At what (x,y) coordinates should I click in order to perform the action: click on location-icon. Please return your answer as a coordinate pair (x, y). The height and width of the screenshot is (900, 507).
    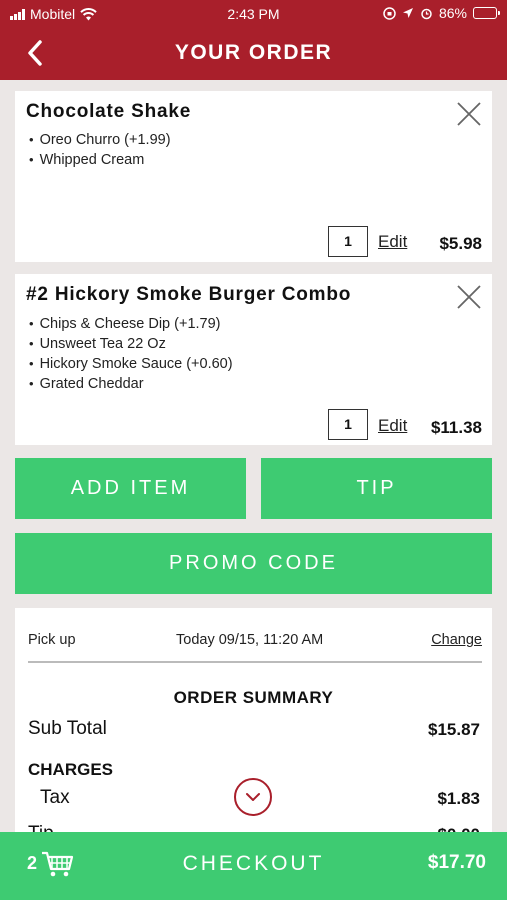
    Looking at the image, I should click on (407, 13).